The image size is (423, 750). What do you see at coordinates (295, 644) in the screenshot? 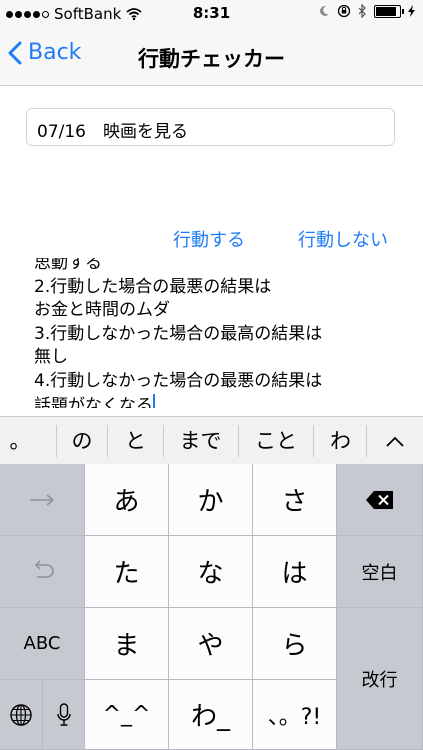
I see `kana-key-ra: ら` at bounding box center [295, 644].